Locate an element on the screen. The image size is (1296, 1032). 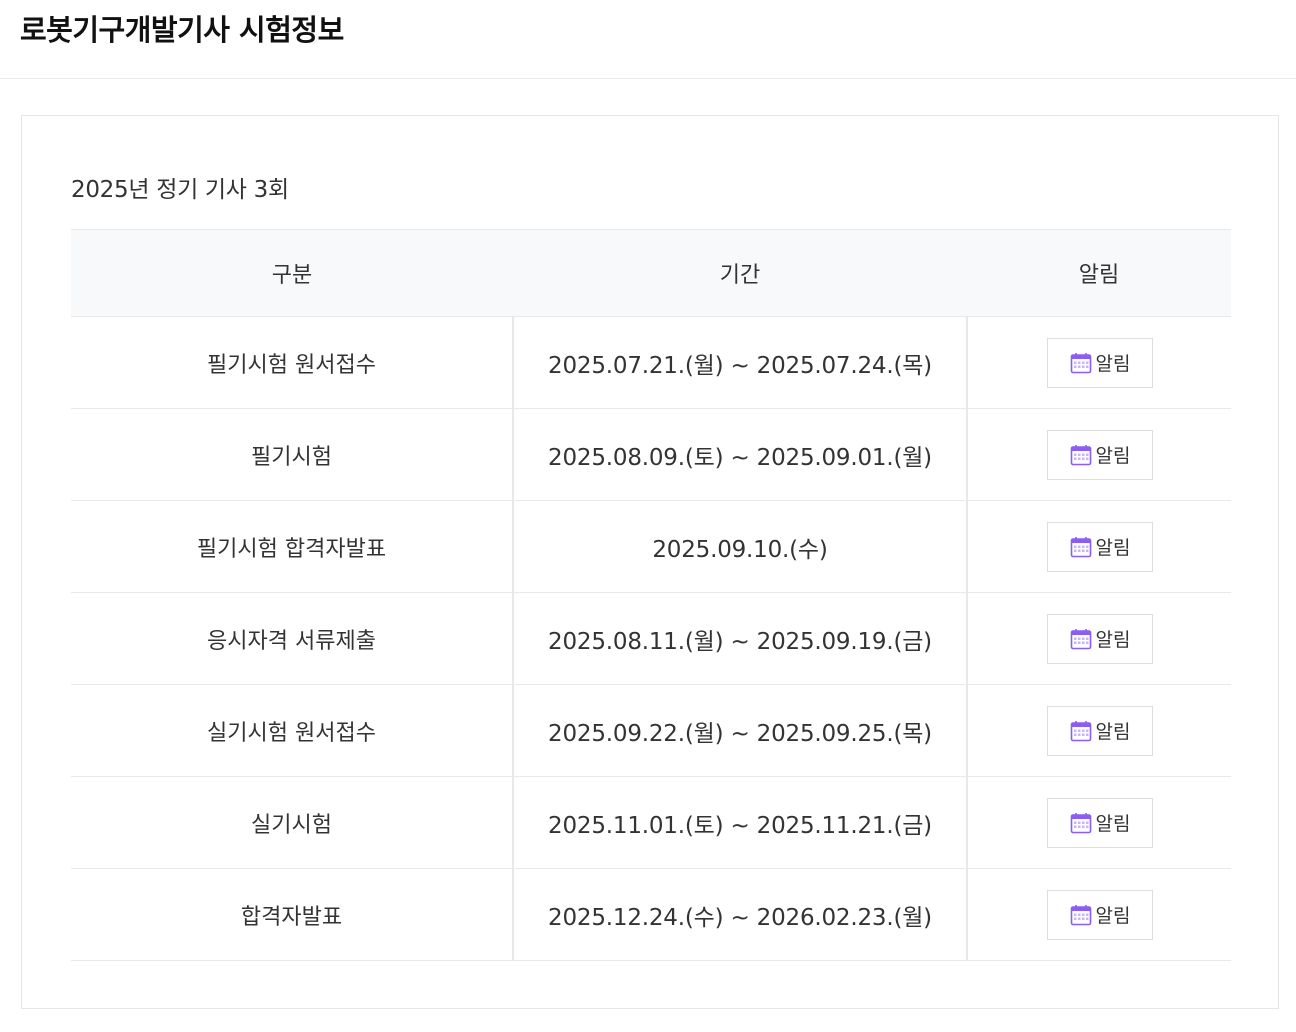
header-period: 기간 is located at coordinates (740, 273).